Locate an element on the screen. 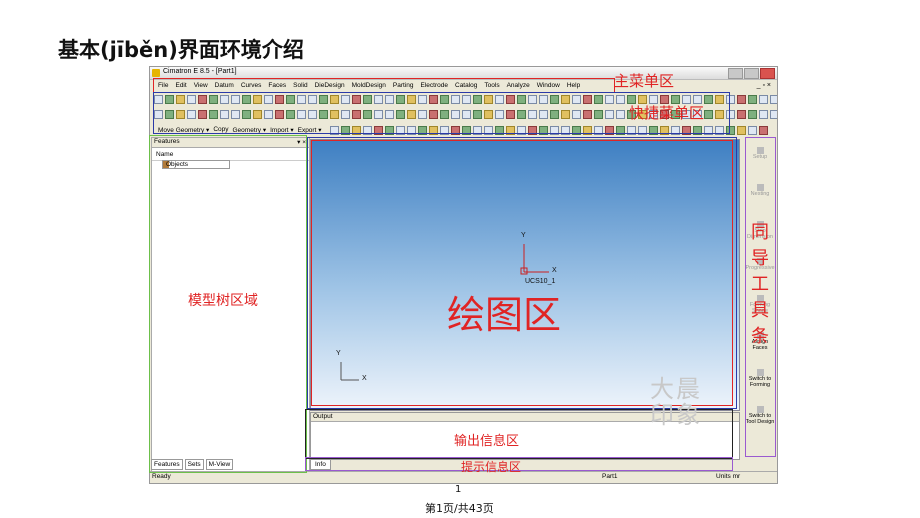  wizard-annotation-char: 导 is located at coordinates (760, 258).